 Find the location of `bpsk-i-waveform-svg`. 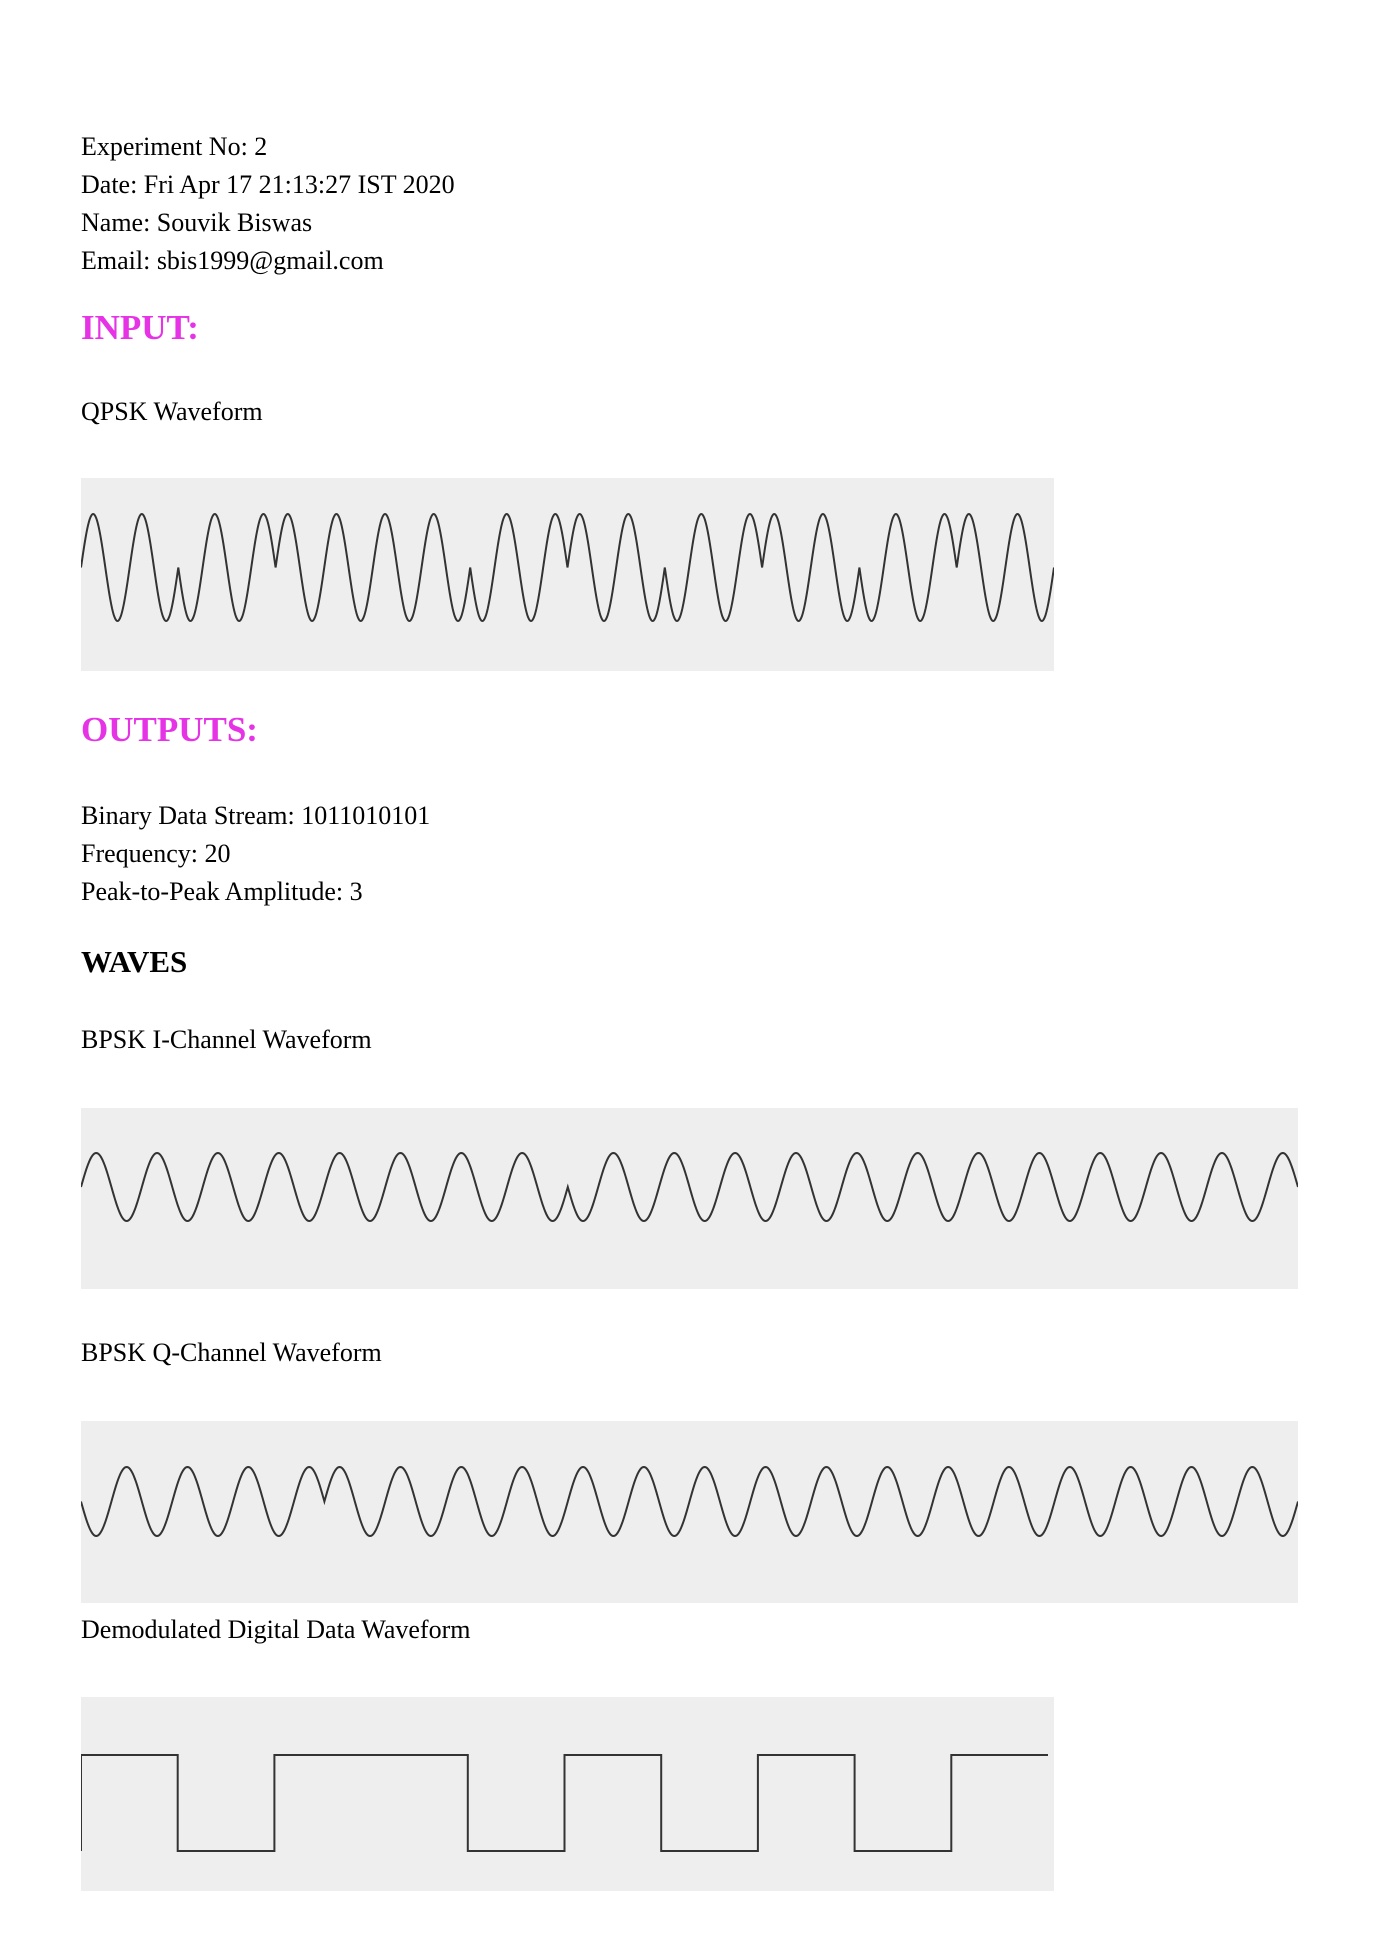

bpsk-i-waveform-svg is located at coordinates (689, 1187).